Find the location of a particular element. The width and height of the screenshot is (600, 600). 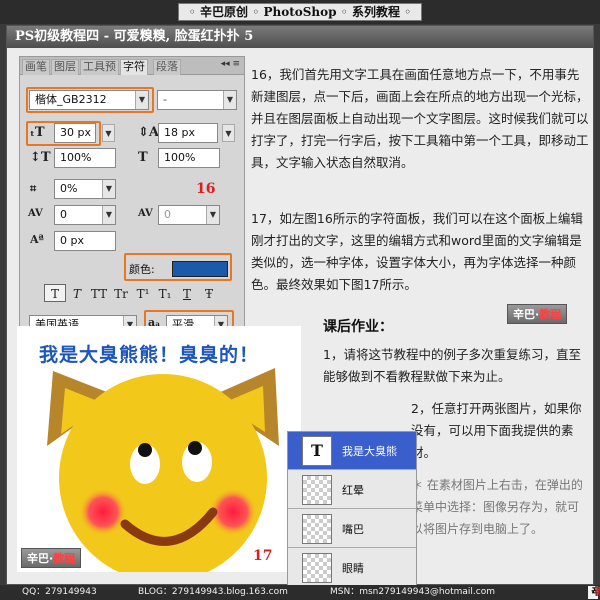

panel-menu-icon: ◂◂ ≡ is located at coordinates (230, 64).